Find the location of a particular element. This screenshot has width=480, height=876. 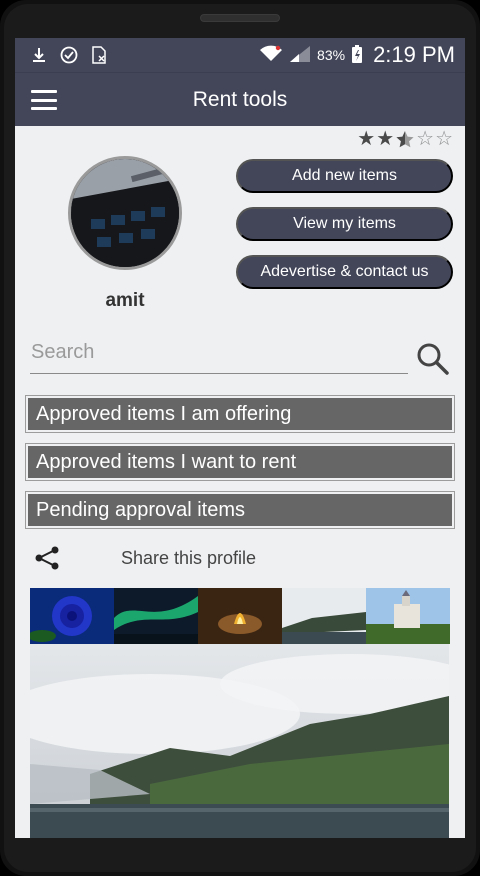

star-half-icon is located at coordinates (405, 140).